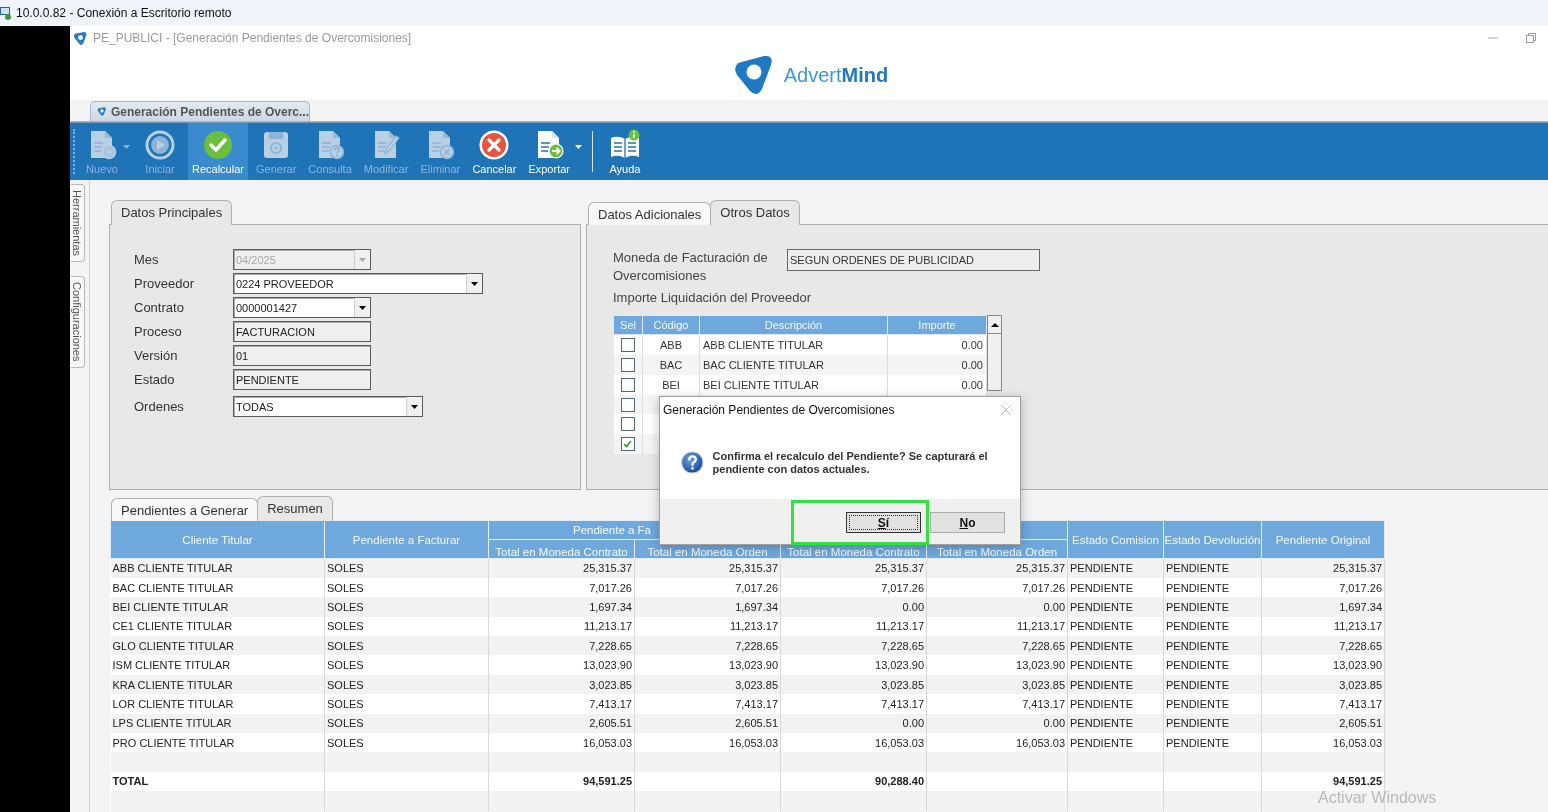 Image resolution: width=1548 pixels, height=812 pixels. Describe the element at coordinates (218, 144) in the screenshot. I see `check-icon` at that location.